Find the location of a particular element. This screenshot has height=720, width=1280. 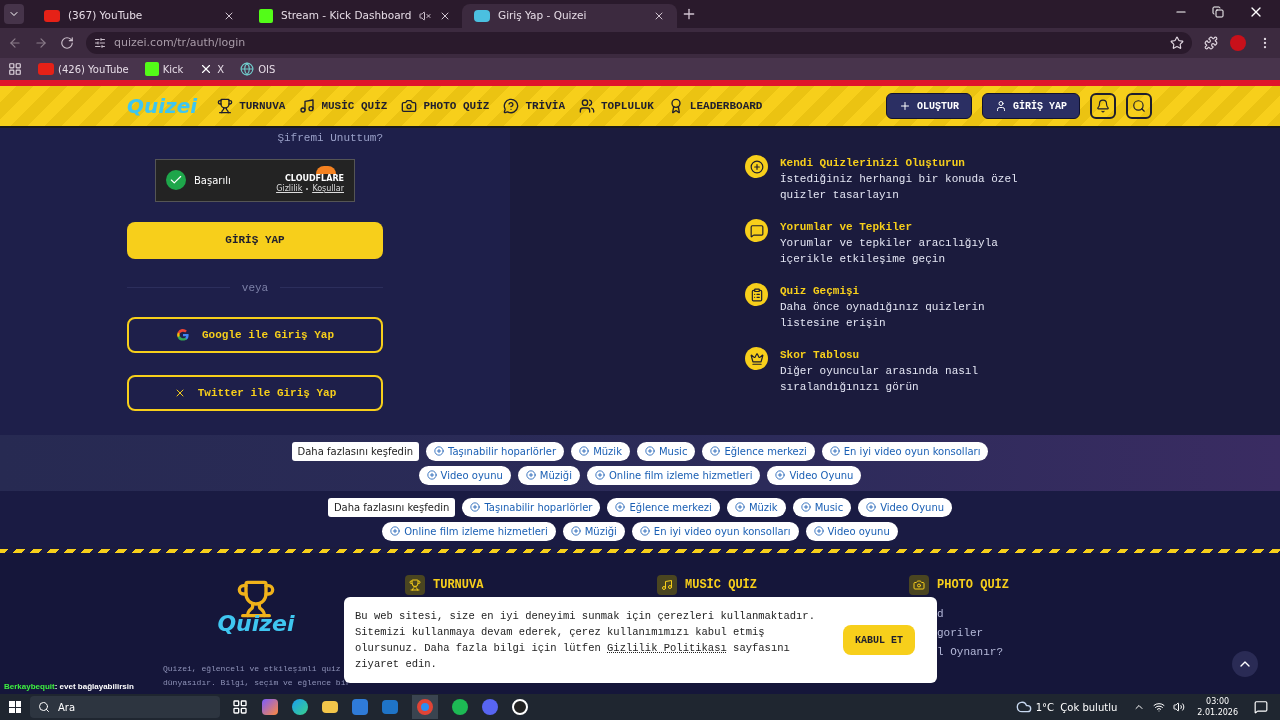

clock-date: 2.01.2026 is located at coordinates (1217, 712).